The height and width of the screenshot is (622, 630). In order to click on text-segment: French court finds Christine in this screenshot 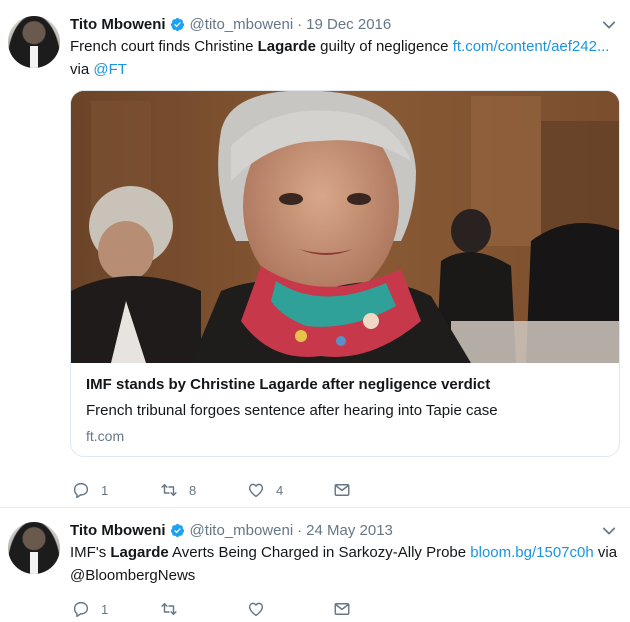, I will do `click(164, 46)`.